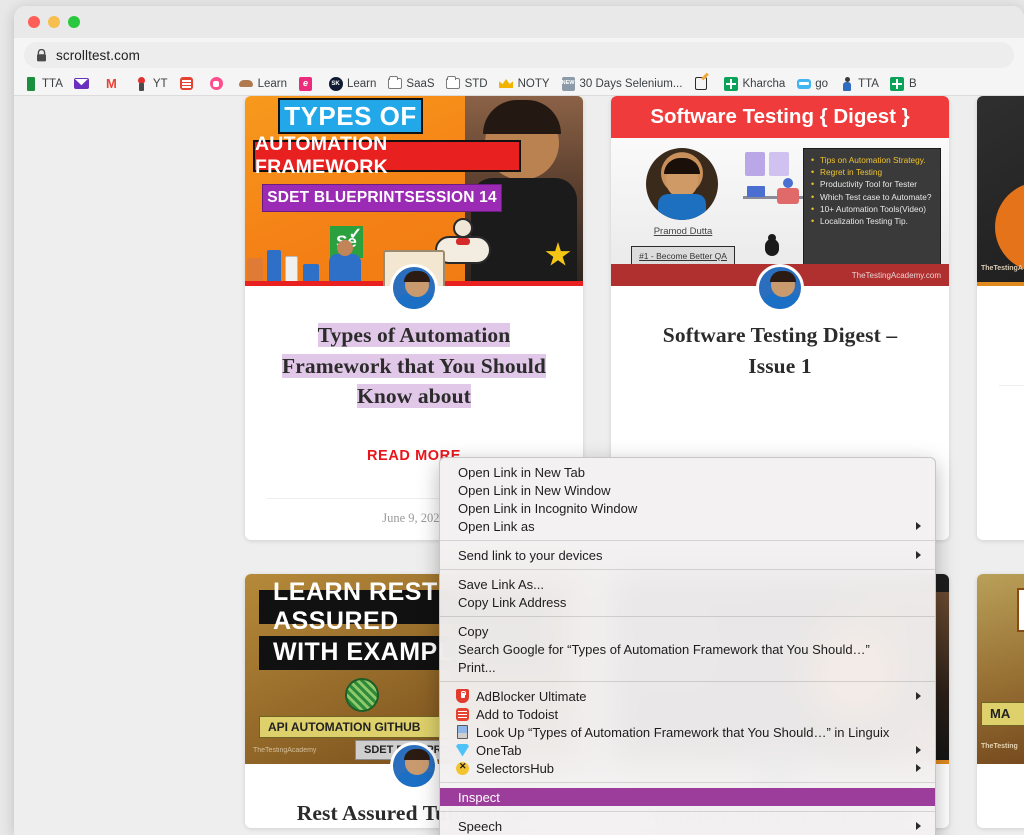  I want to click on menu-item-label: AdBlocker Ultimate, so click(531, 696).